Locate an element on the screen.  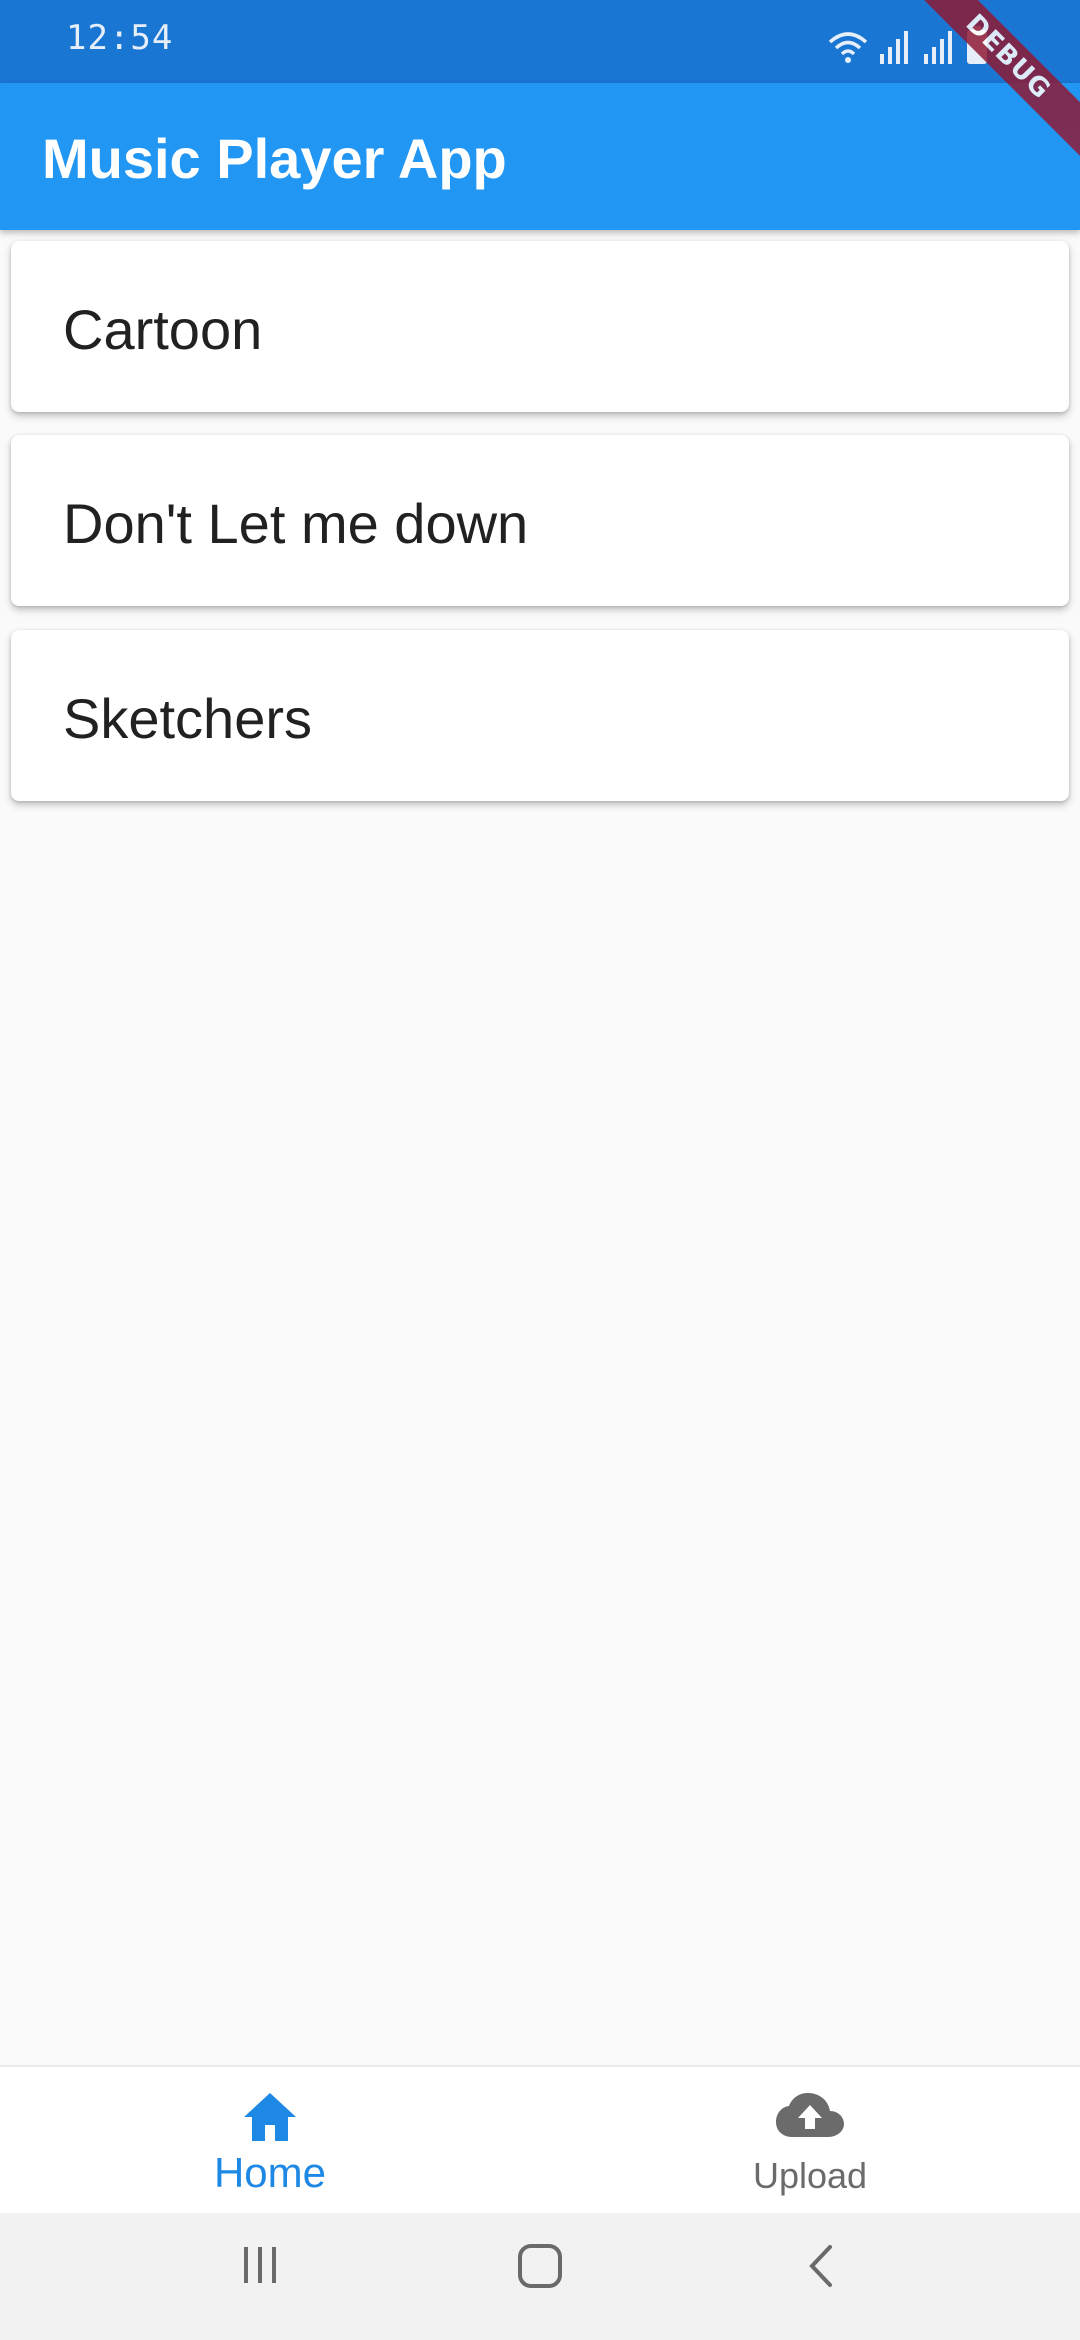
system-home-button is located at coordinates (540, 2278).